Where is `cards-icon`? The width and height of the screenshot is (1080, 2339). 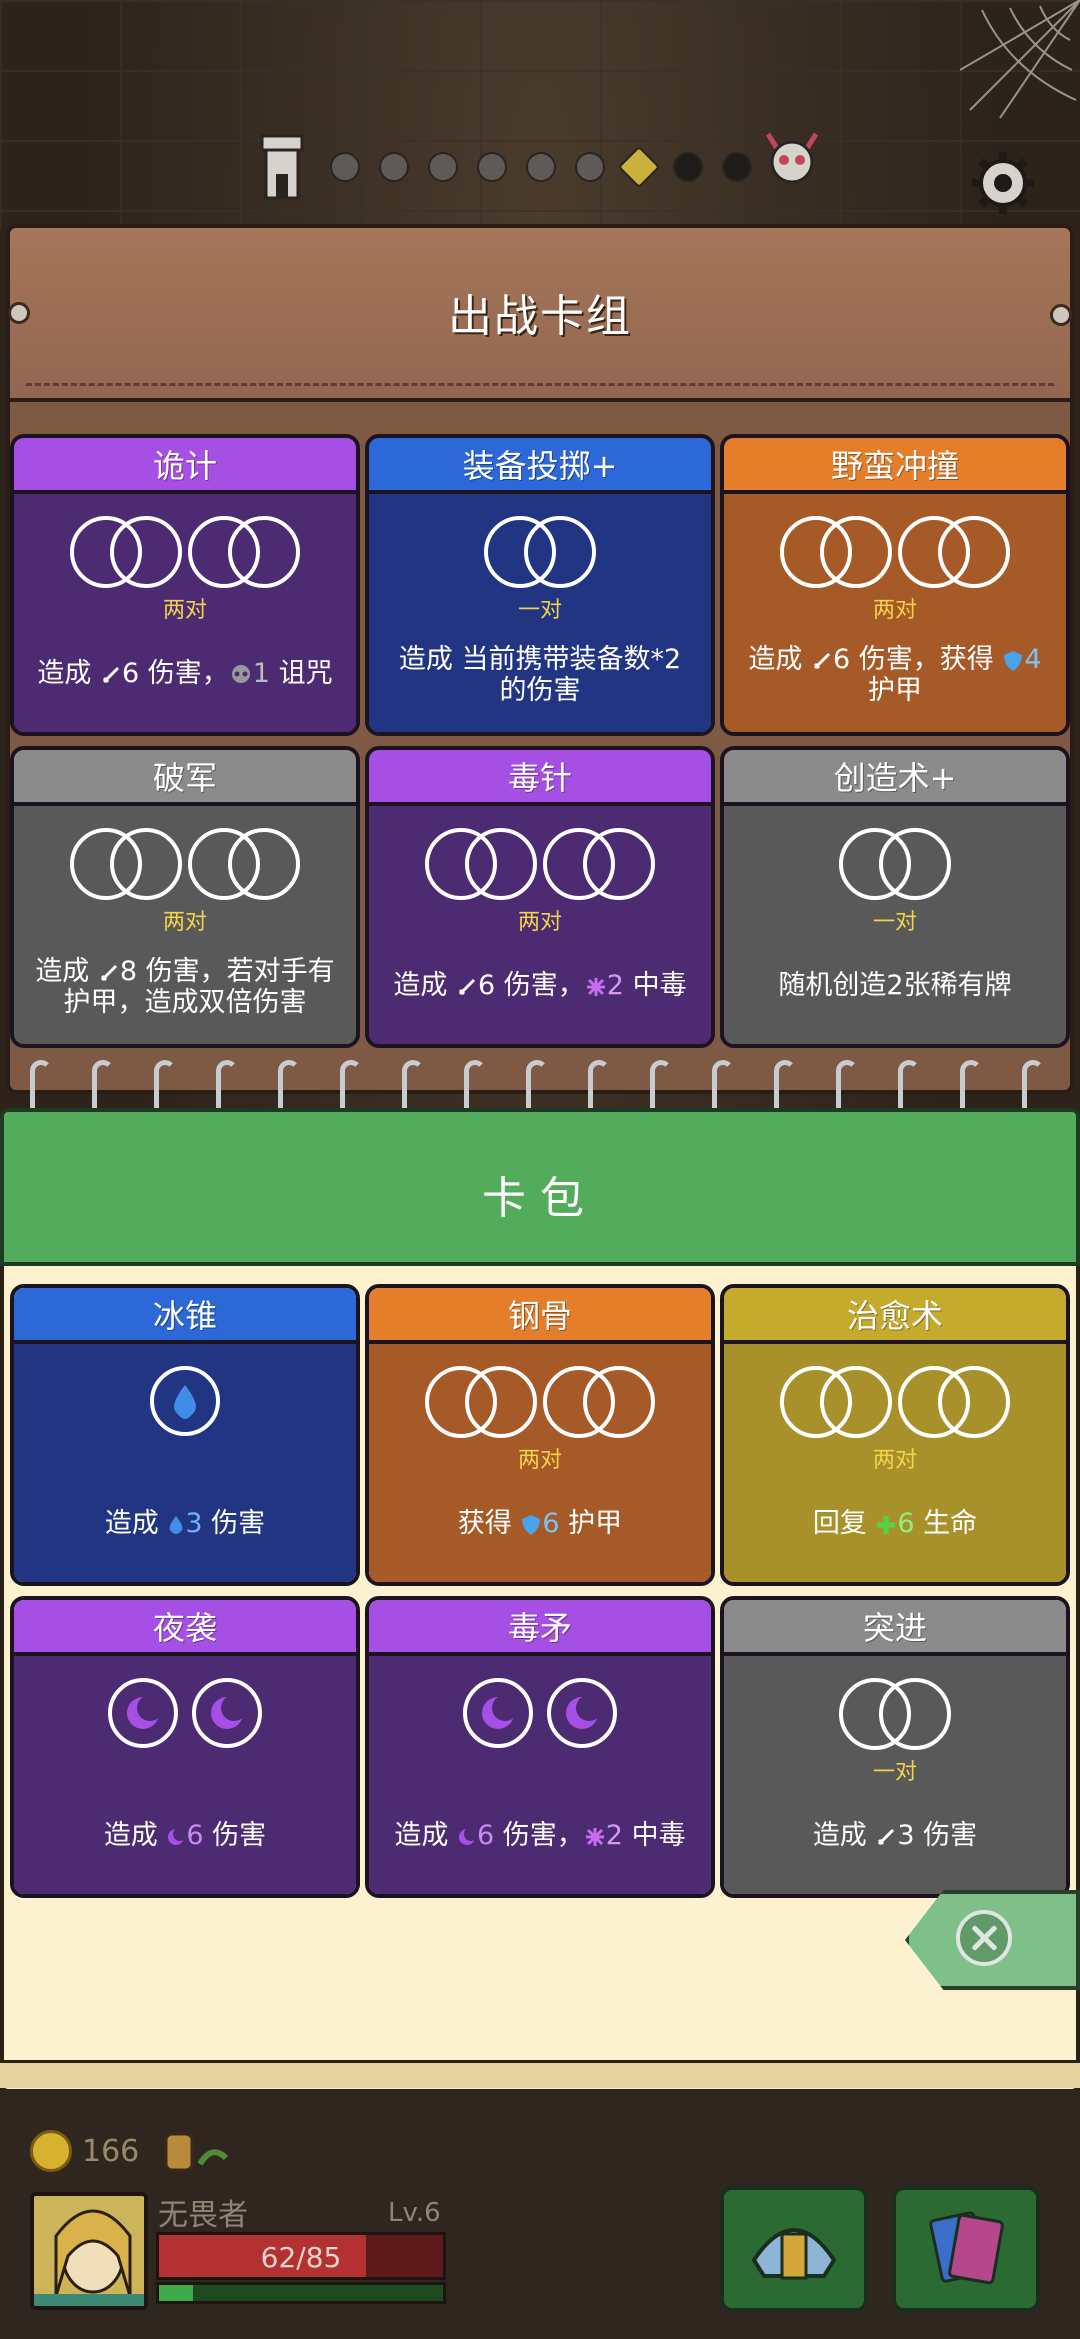
cards-icon is located at coordinates (966, 2248).